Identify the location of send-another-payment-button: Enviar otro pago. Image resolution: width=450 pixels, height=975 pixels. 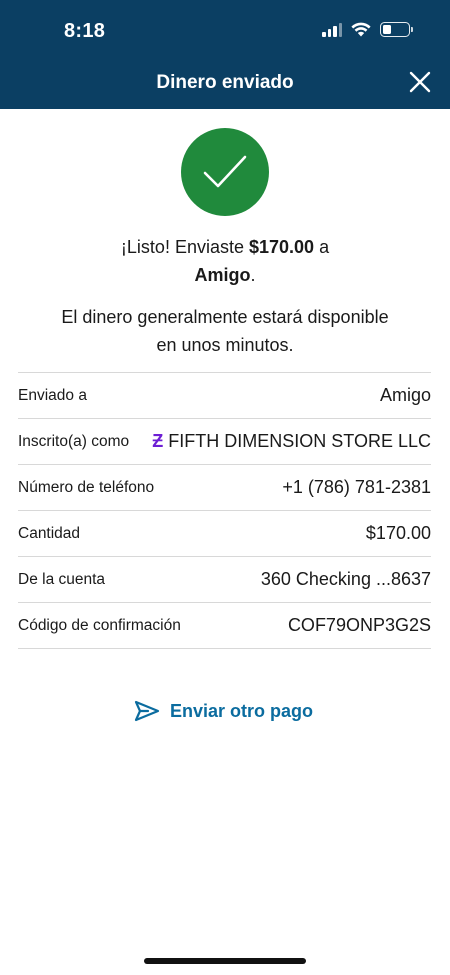
(223, 711).